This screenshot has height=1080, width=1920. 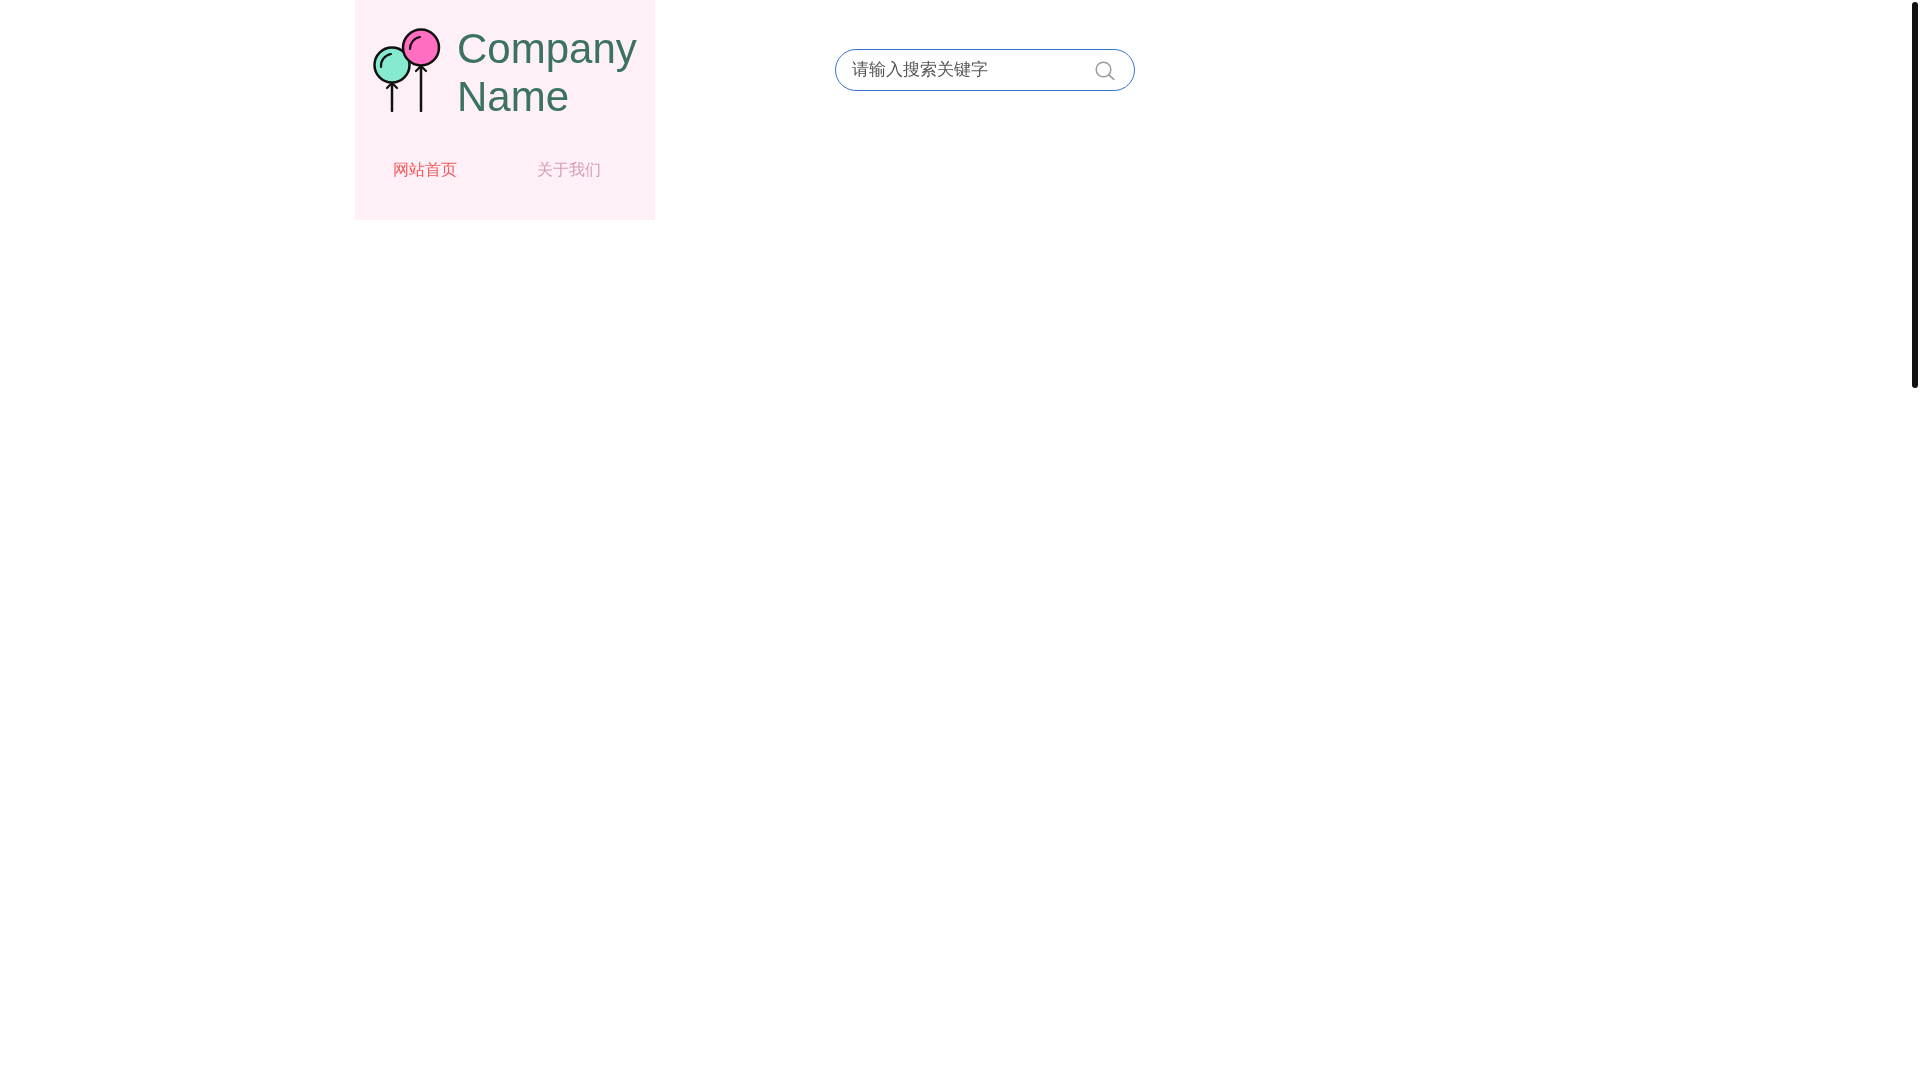 What do you see at coordinates (569, 170) in the screenshot?
I see `nav-link: 关于我们` at bounding box center [569, 170].